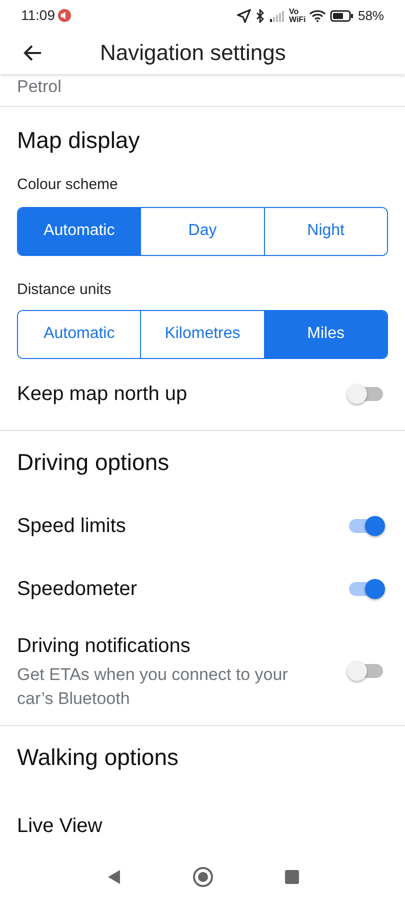  What do you see at coordinates (78, 141) in the screenshot?
I see `section-heading: Map display` at bounding box center [78, 141].